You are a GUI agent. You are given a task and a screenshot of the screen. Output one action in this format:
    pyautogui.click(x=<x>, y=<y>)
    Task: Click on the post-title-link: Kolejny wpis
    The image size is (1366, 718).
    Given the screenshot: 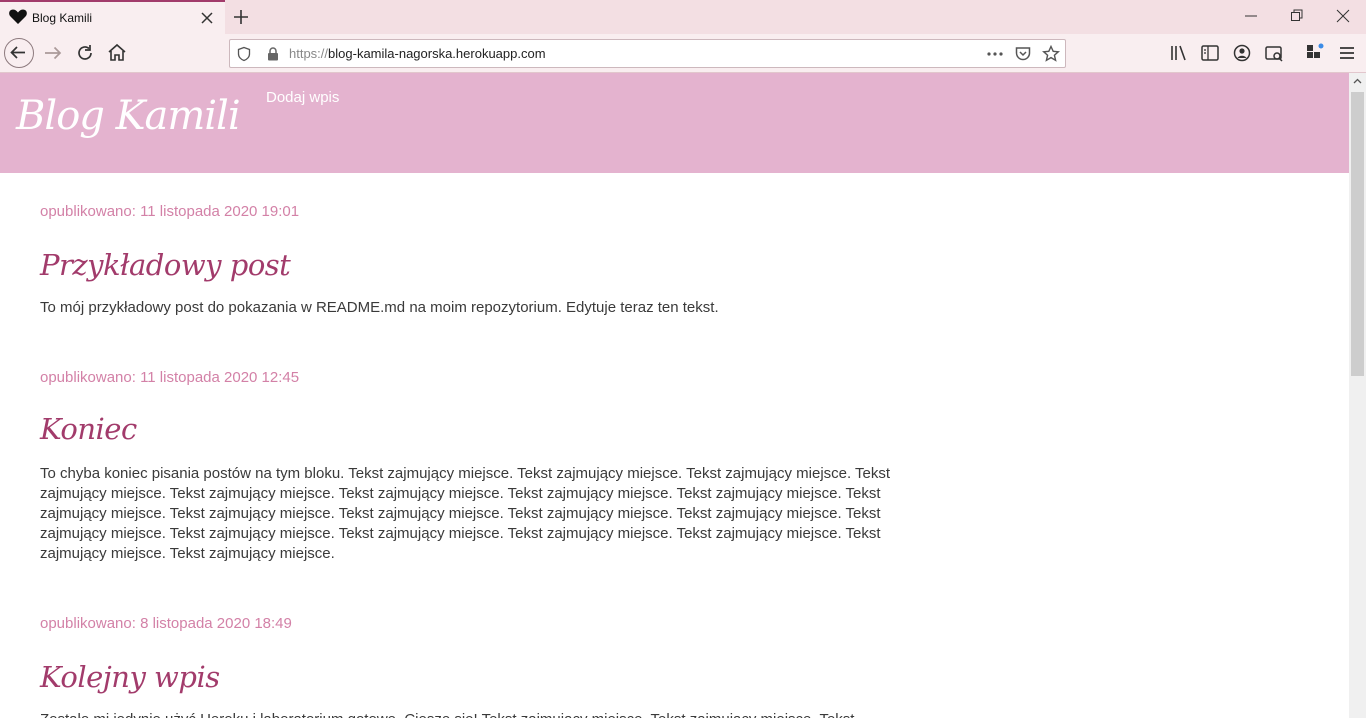 What is the action you would take?
    pyautogui.click(x=130, y=677)
    